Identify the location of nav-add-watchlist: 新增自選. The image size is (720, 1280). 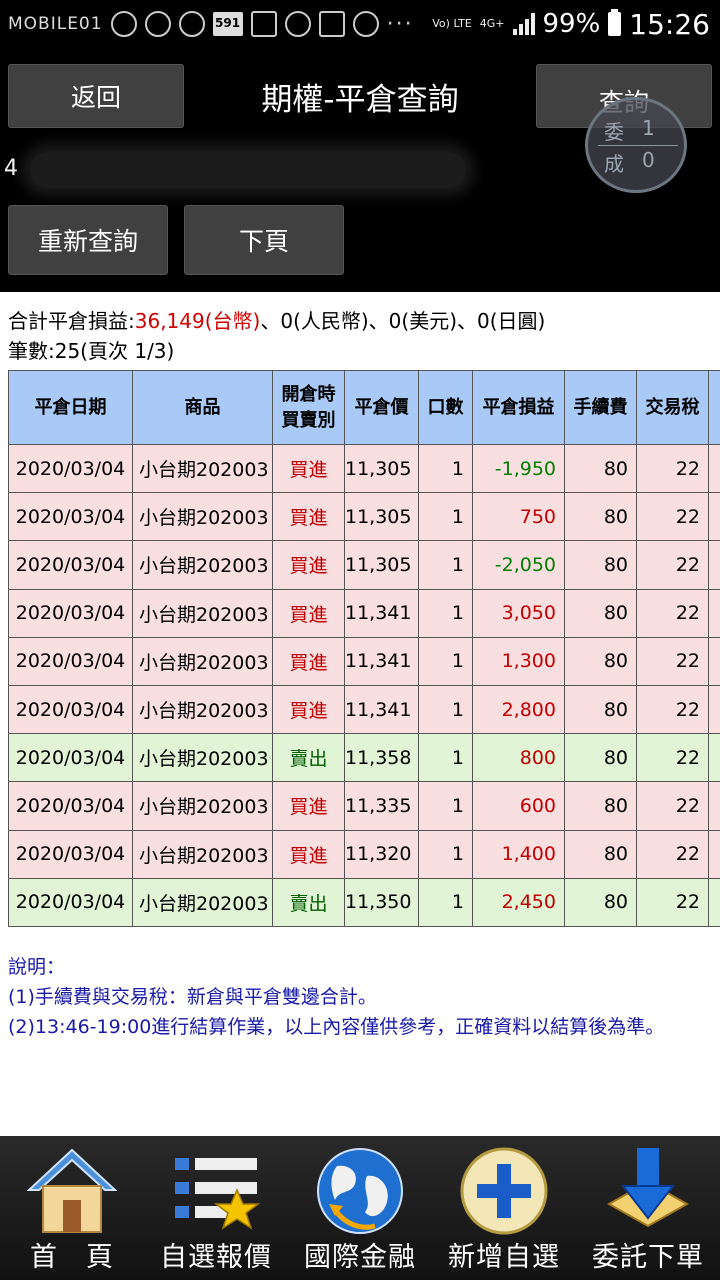
(504, 1208).